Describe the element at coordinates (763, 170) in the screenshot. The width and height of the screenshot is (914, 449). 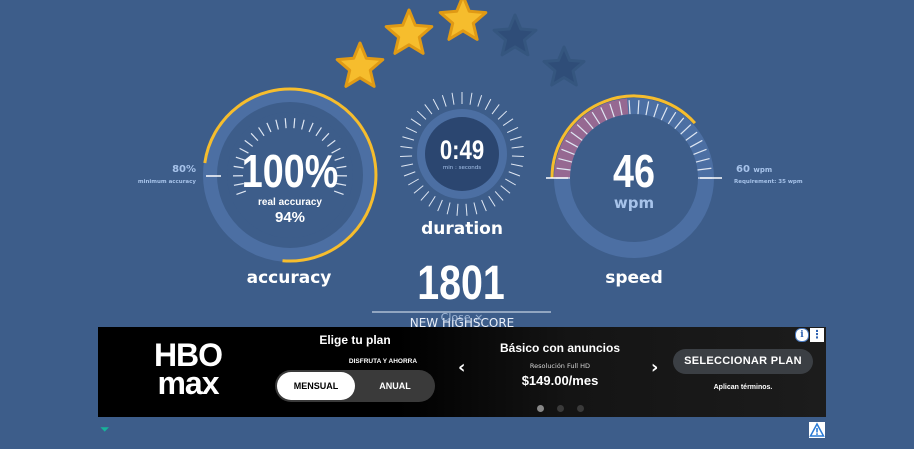
I see `speed-req-unit: wpm` at that location.